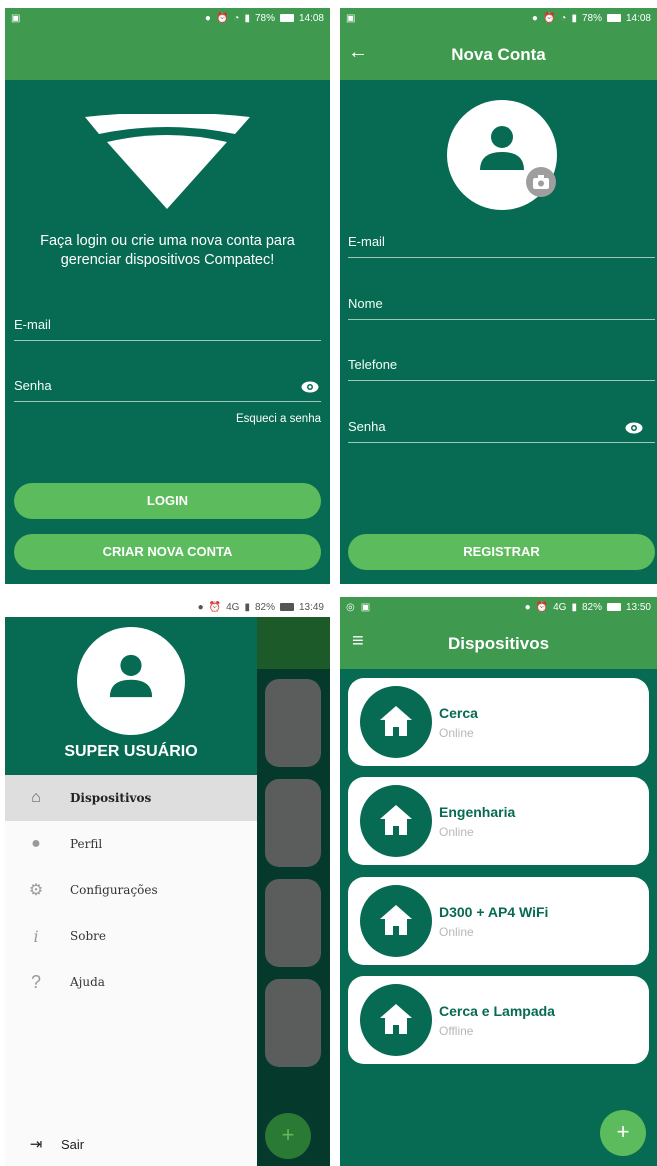  Describe the element at coordinates (131, 1143) in the screenshot. I see `logout-item: ⇥ Sair` at that location.